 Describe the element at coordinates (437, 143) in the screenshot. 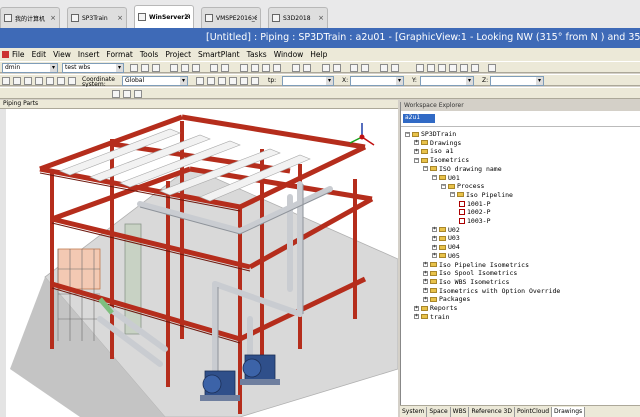

I see `tree-node: + Drawings` at that location.